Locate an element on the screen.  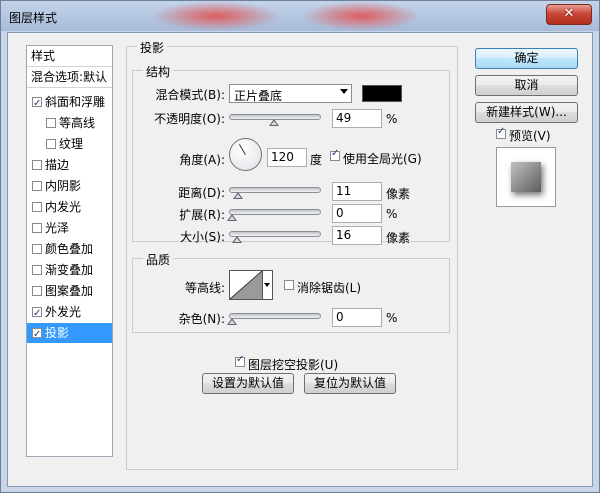
opacity-slider-thumb is located at coordinates (274, 122).